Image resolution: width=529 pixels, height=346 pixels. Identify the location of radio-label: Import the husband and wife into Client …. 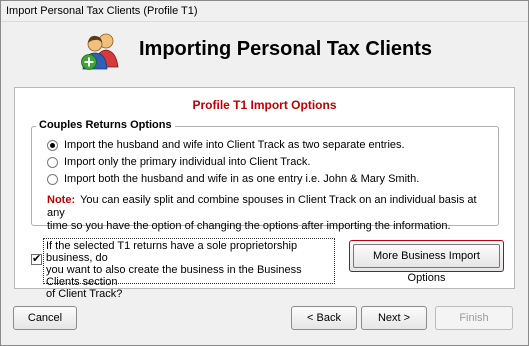
(234, 145).